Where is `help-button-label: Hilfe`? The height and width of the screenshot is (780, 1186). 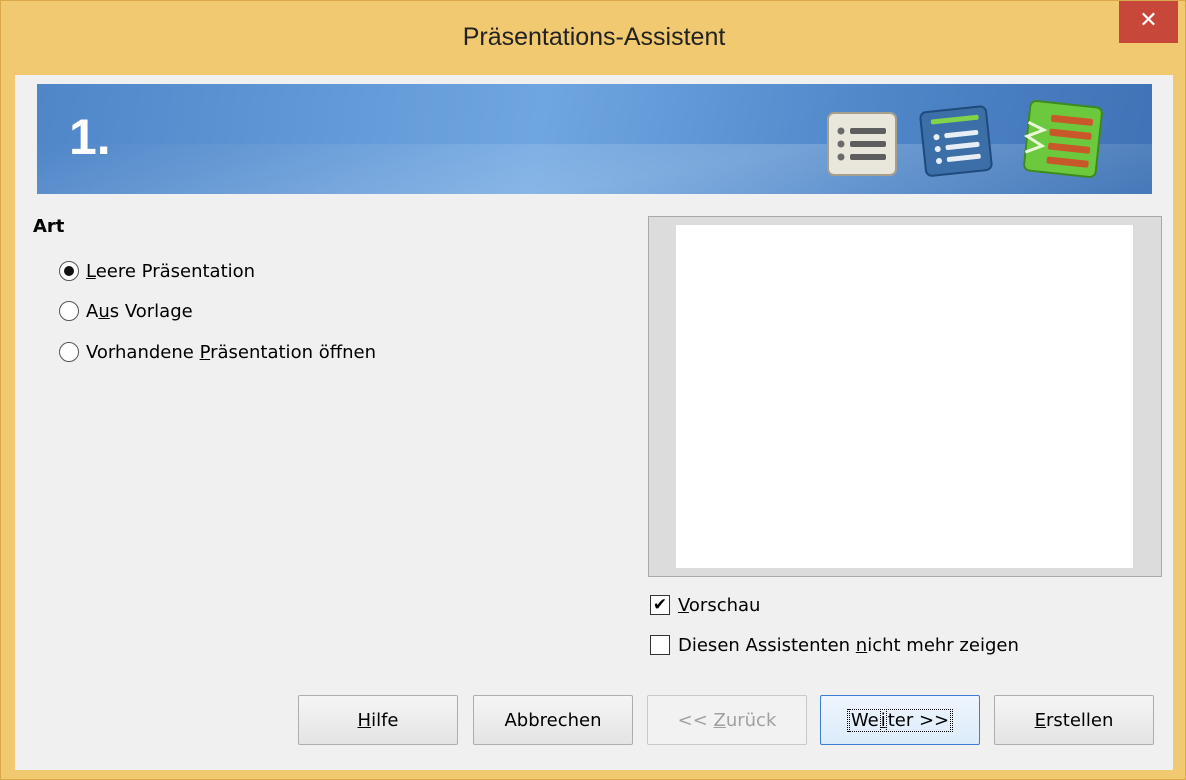 help-button-label: Hilfe is located at coordinates (378, 720).